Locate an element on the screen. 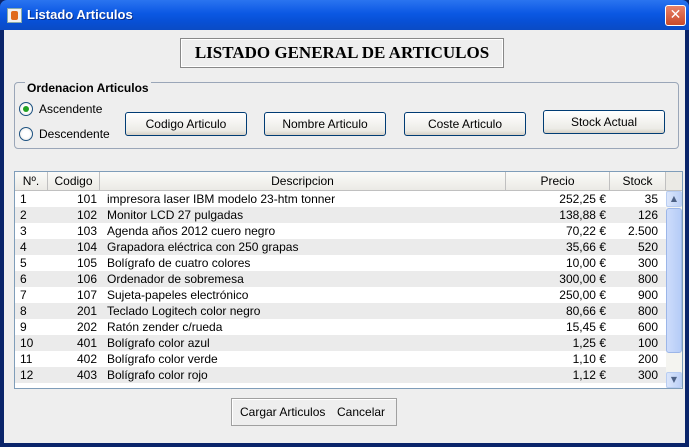 This screenshot has width=689, height=447. cell-number: 6 is located at coordinates (23, 279).